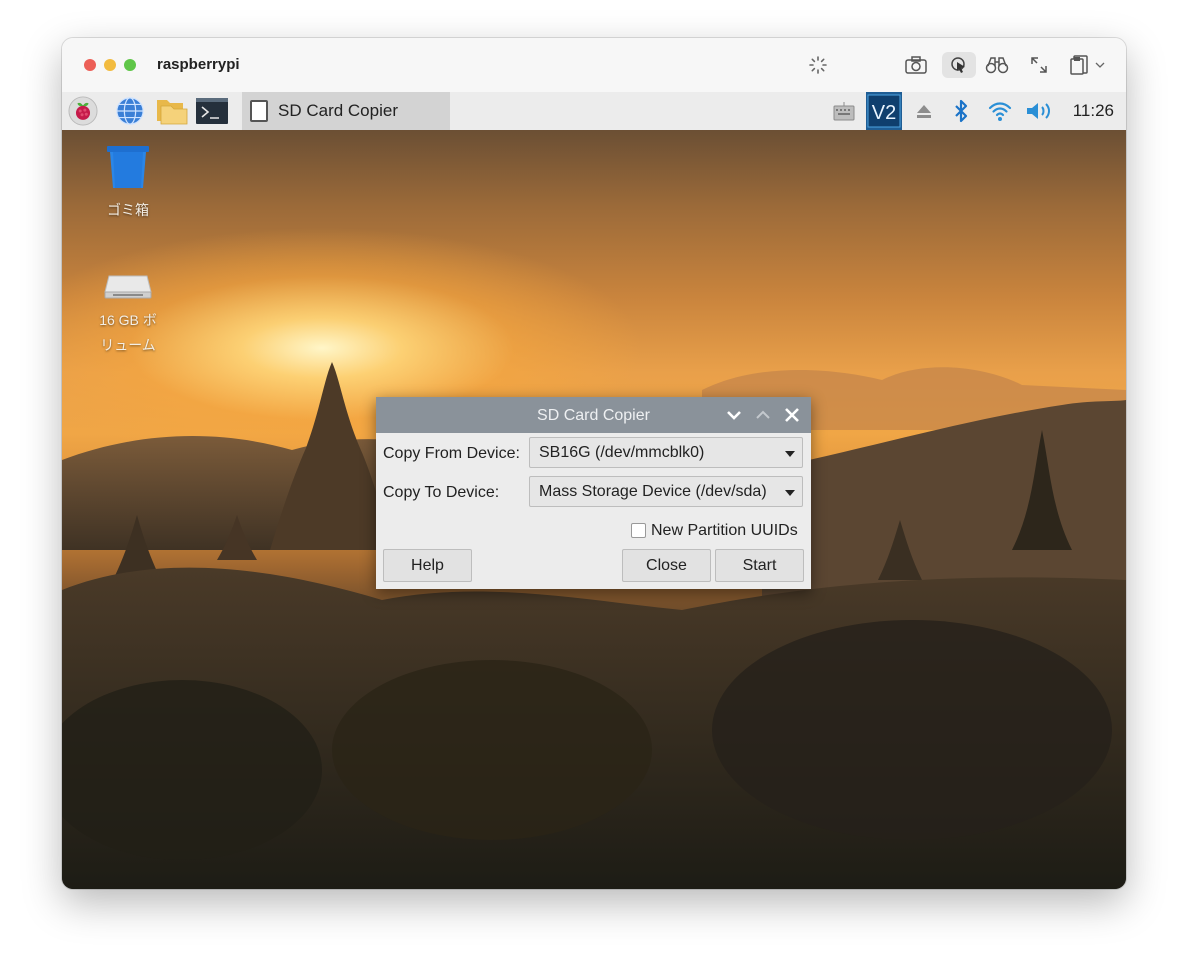  Describe the element at coordinates (128, 345) in the screenshot. I see `desktop-icon-label: リューム` at that location.